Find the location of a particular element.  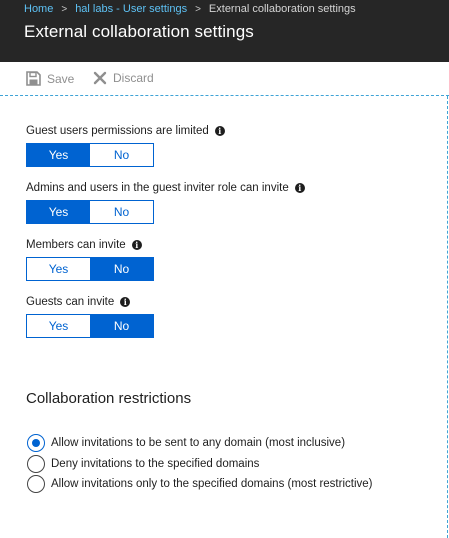

save-label: Save is located at coordinates (61, 78).